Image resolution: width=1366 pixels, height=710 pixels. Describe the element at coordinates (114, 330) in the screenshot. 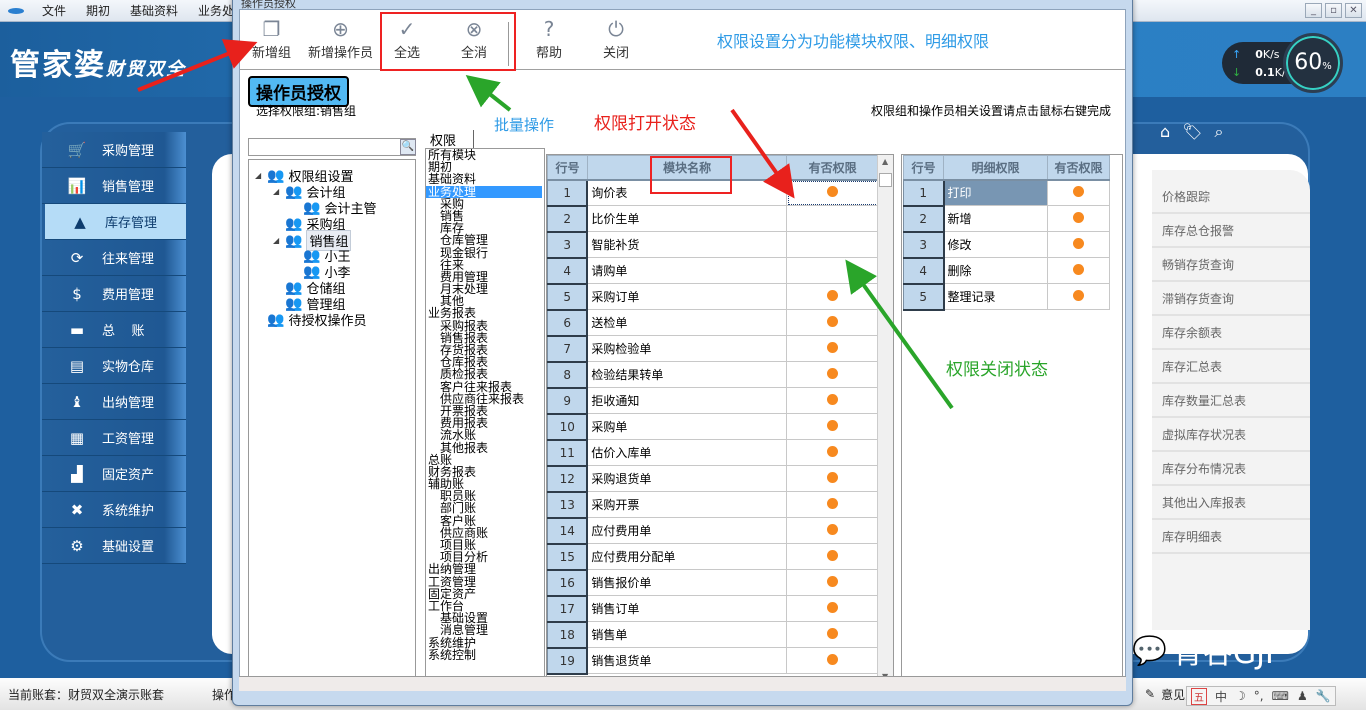

I see `sidebar-item-ledger: ▬ 总 账` at that location.